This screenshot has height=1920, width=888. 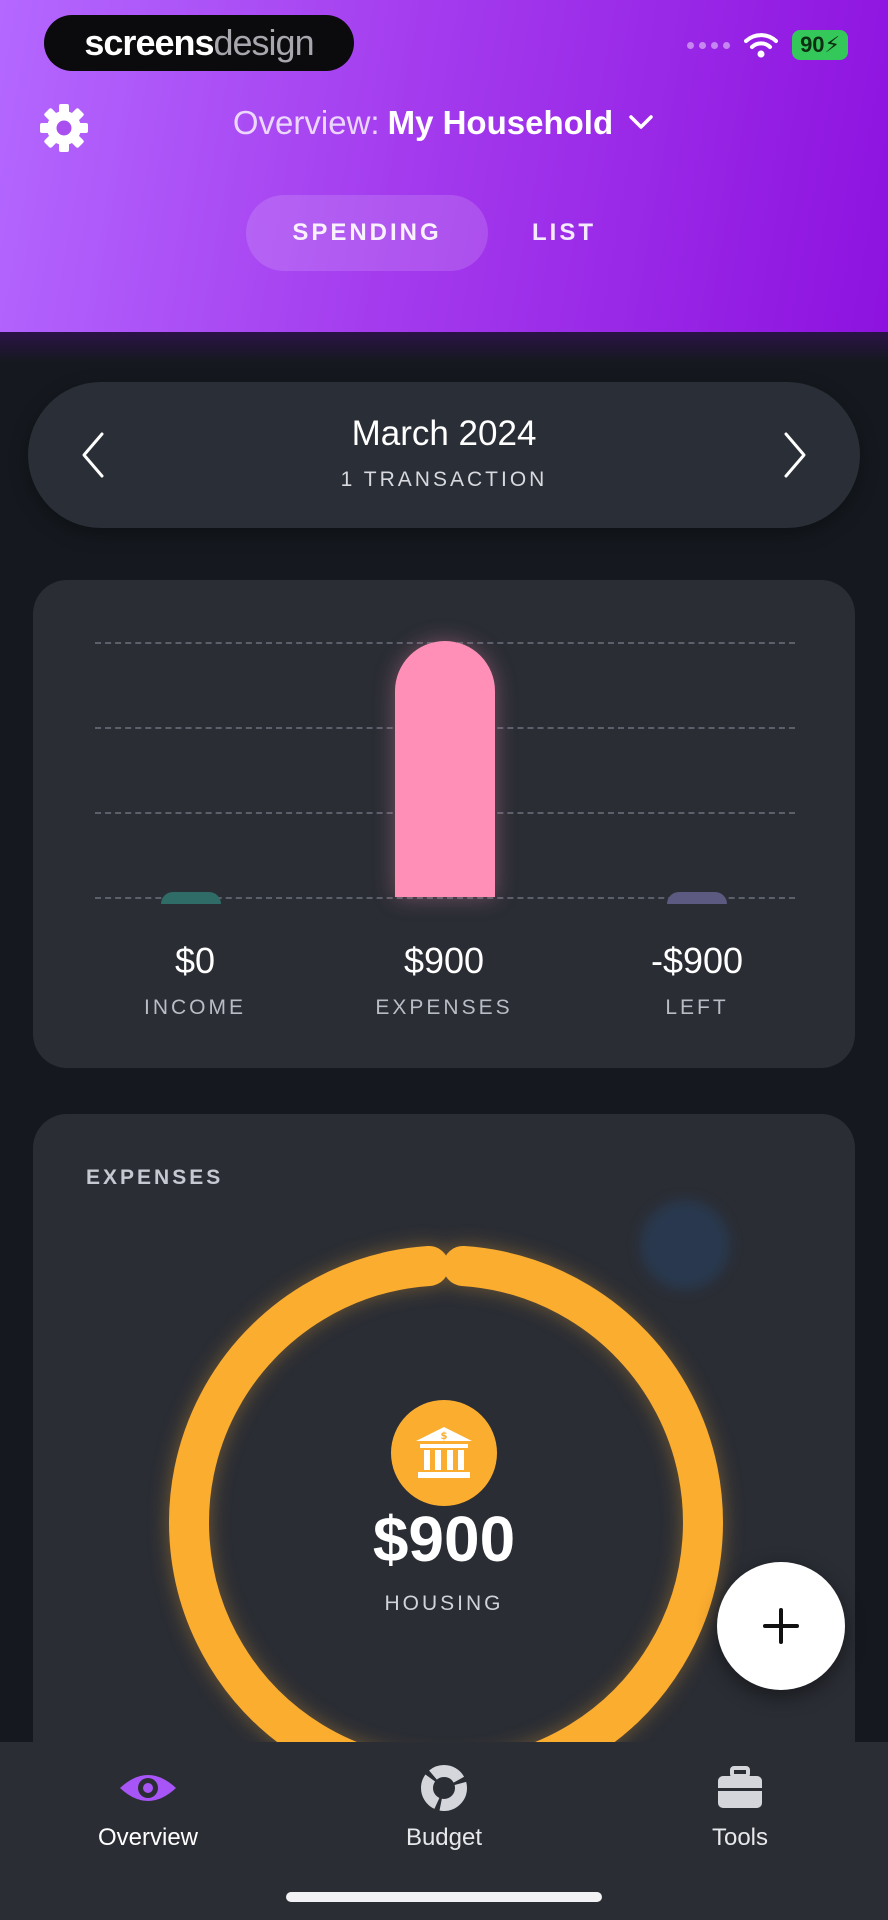 What do you see at coordinates (795, 455) in the screenshot?
I see `chevron-right-icon` at bounding box center [795, 455].